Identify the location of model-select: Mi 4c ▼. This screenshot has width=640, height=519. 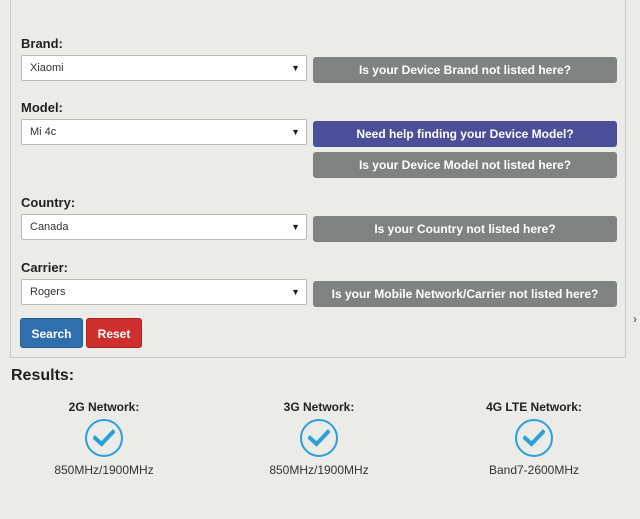
(164, 132).